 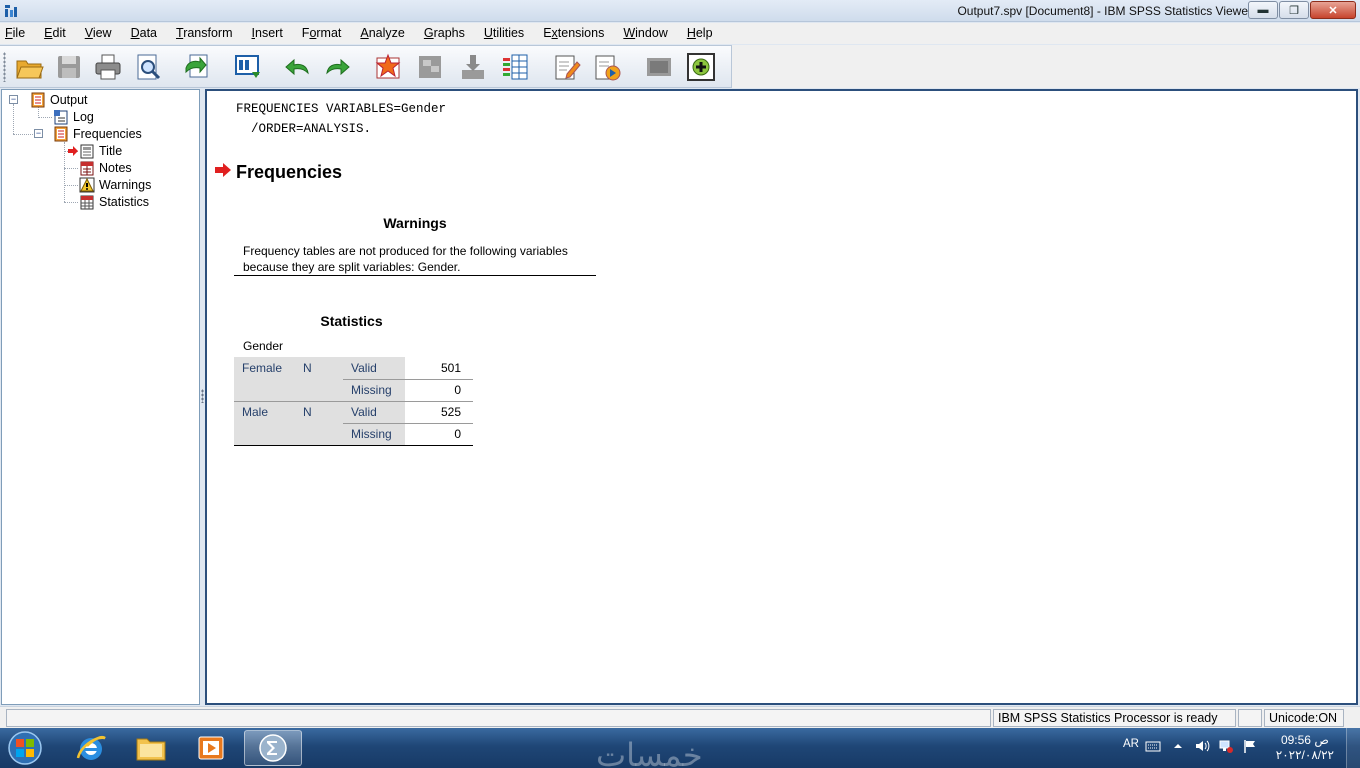 I want to click on undo-button, so click(x=297, y=67).